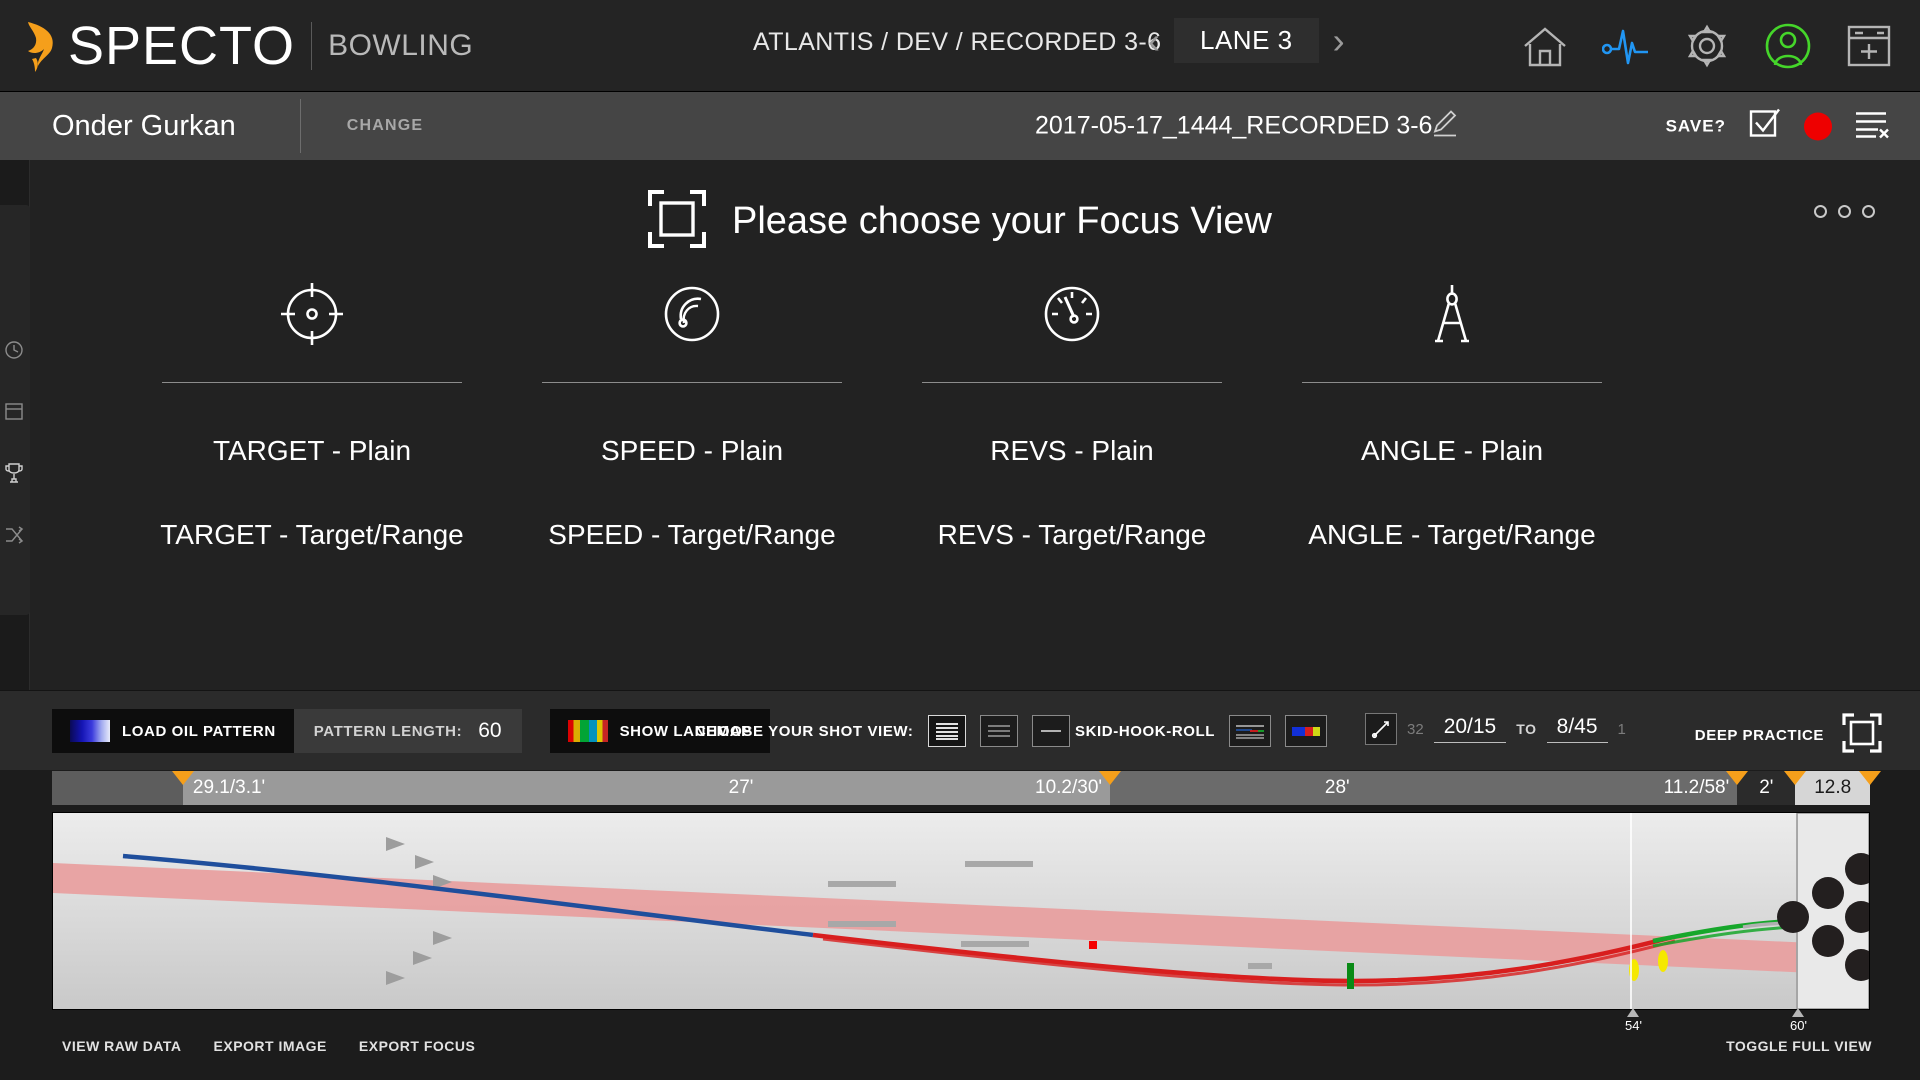 Image resolution: width=1920 pixels, height=1080 pixels. I want to click on flame-icon, so click(42, 46).